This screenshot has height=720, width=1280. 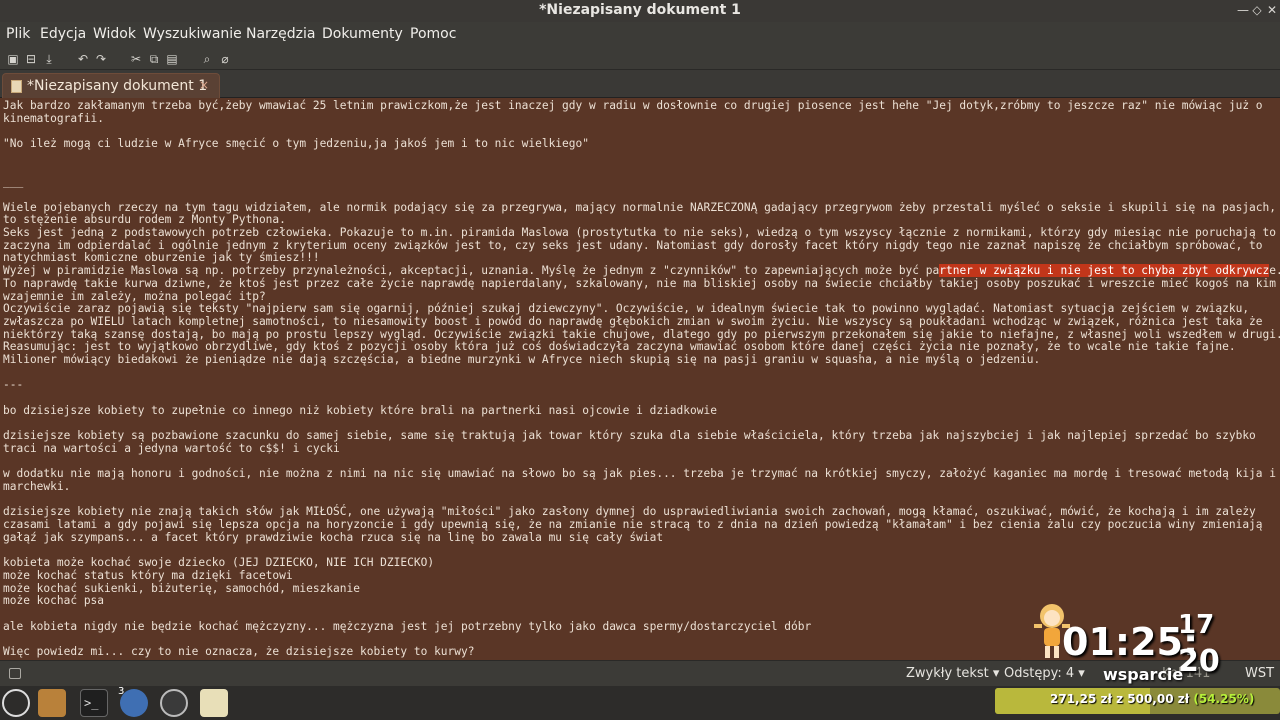 What do you see at coordinates (1152, 699) in the screenshot?
I see `donation-text: 271,25 zł z 500,00 zł (54.25%)` at bounding box center [1152, 699].